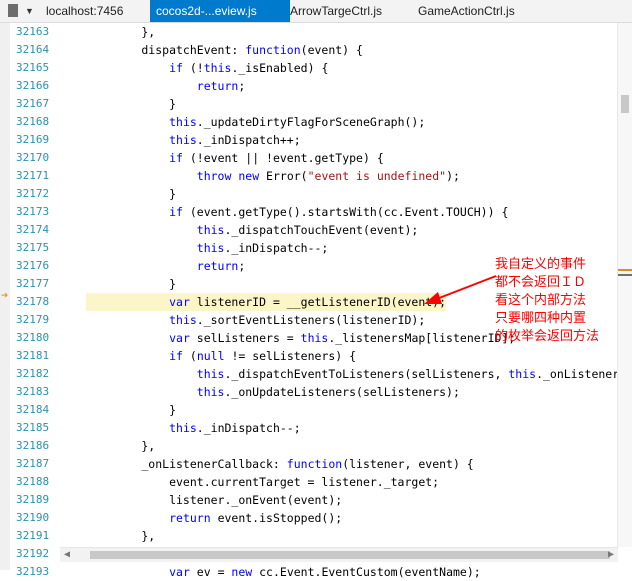  I want to click on code-text: if (!event || !event.getType) {, so click(276, 158).